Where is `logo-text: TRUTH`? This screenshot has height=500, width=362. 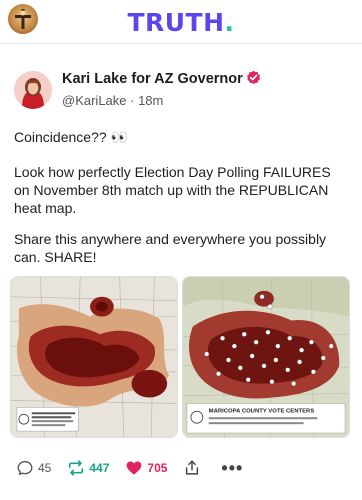 logo-text: TRUTH is located at coordinates (176, 22).